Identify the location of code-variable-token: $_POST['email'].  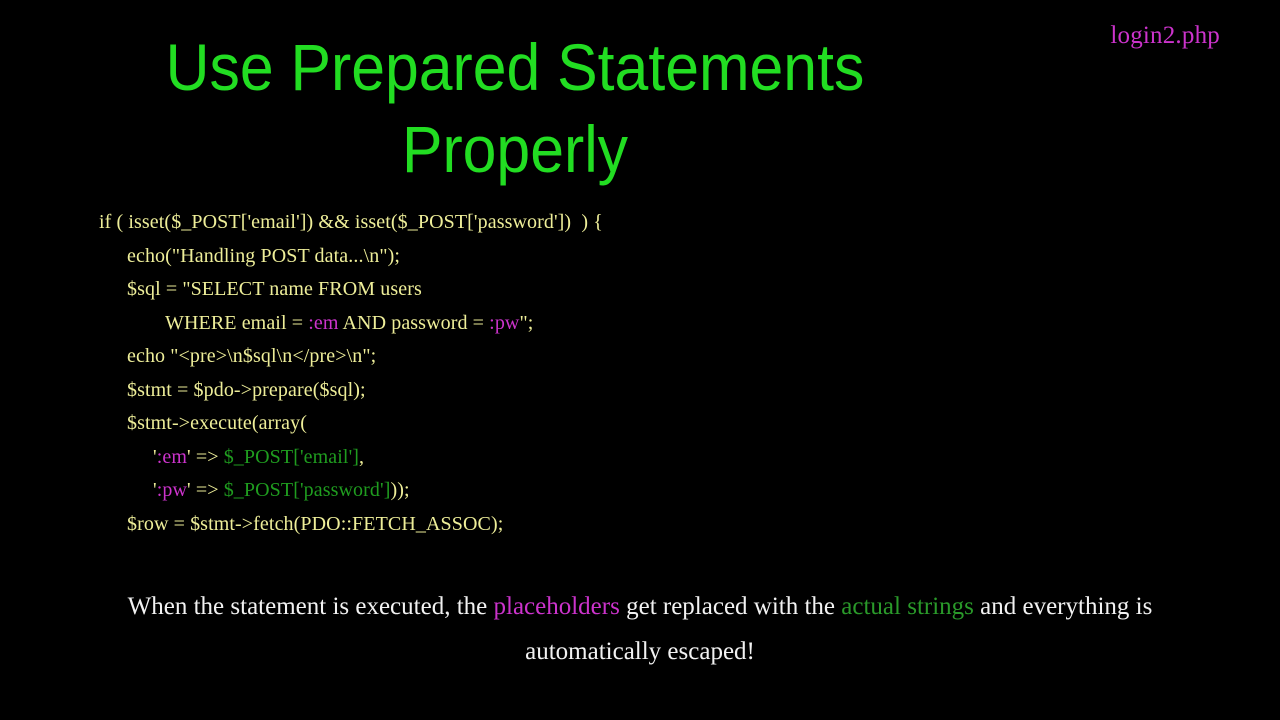
(291, 456).